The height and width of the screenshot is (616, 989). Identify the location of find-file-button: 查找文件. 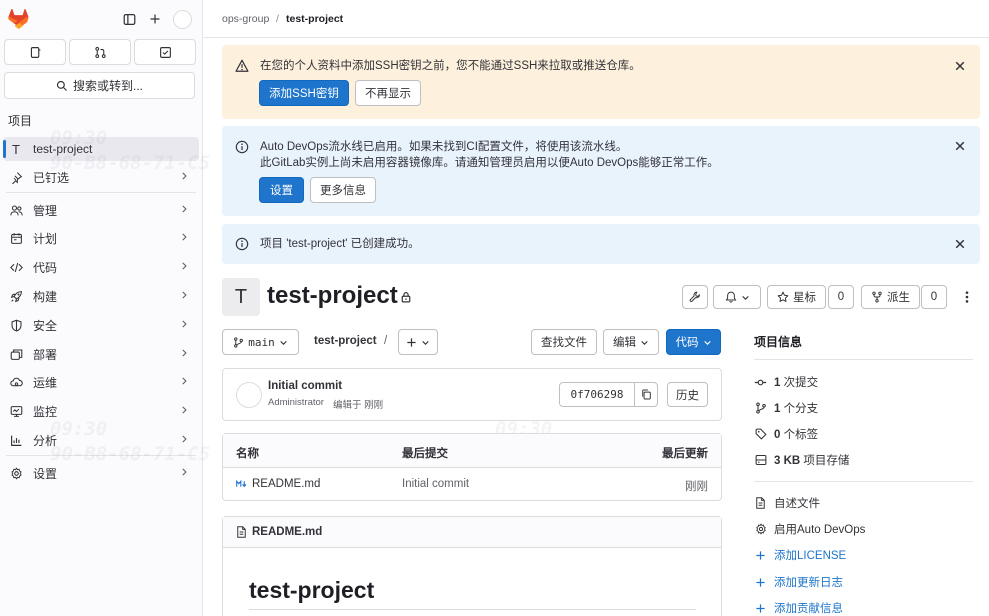
(564, 342).